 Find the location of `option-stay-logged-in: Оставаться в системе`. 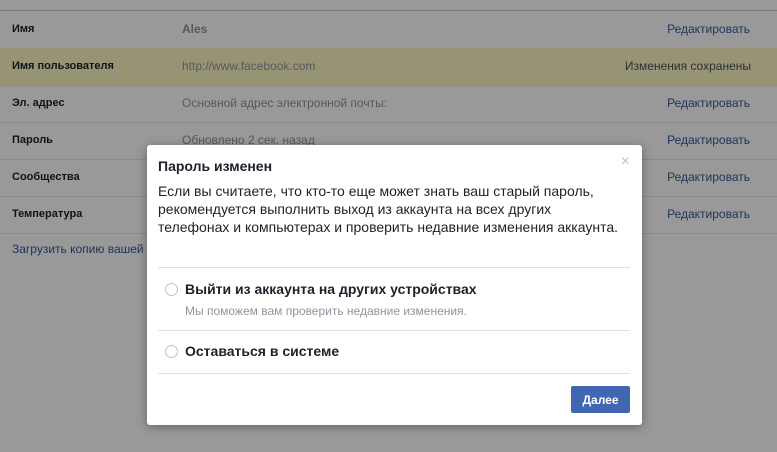

option-stay-logged-in: Оставаться в системе is located at coordinates (394, 352).